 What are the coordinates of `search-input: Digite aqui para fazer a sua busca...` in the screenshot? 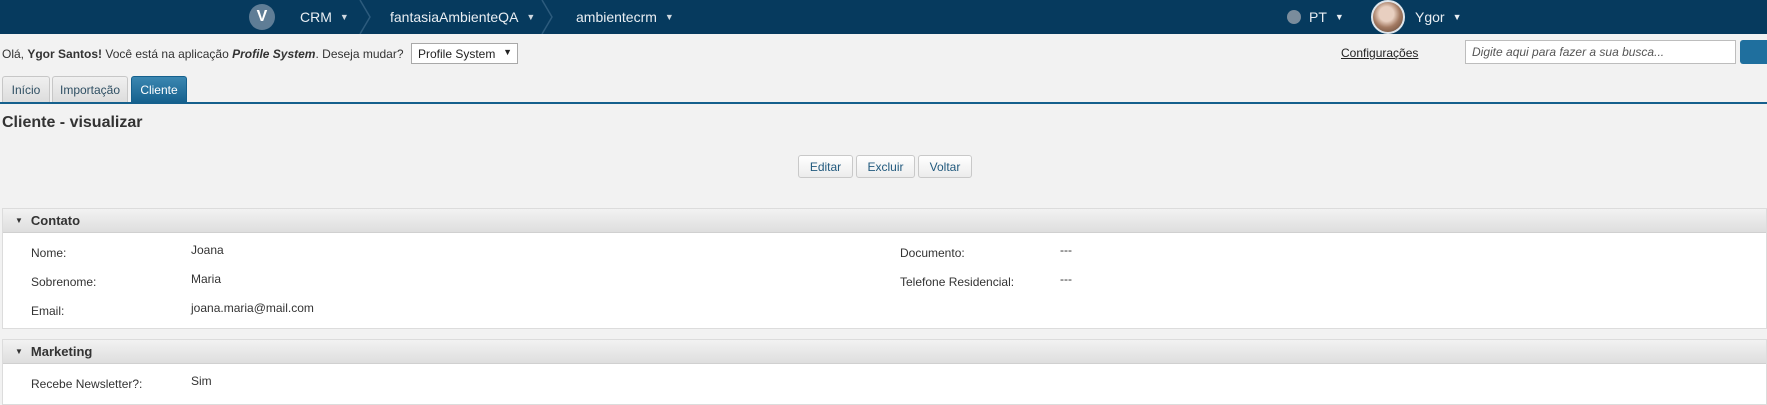 It's located at (1600, 52).